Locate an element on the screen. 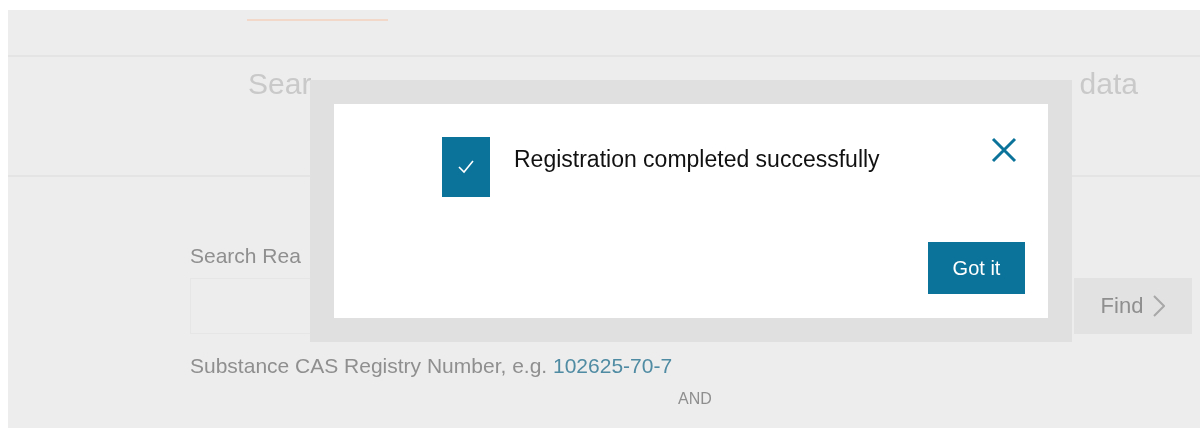 This screenshot has height=428, width=1200. example-link: 102625-70-7 is located at coordinates (613, 365).